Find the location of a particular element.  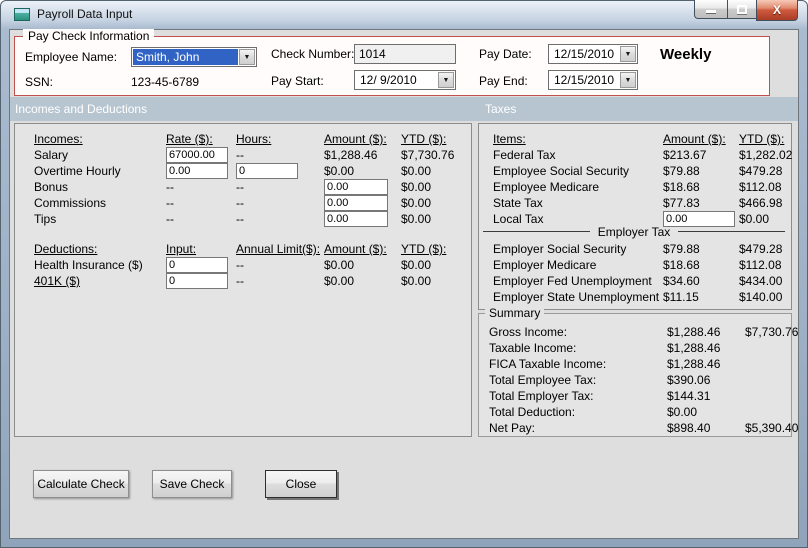

ssn-label: SSN: is located at coordinates (39, 82).